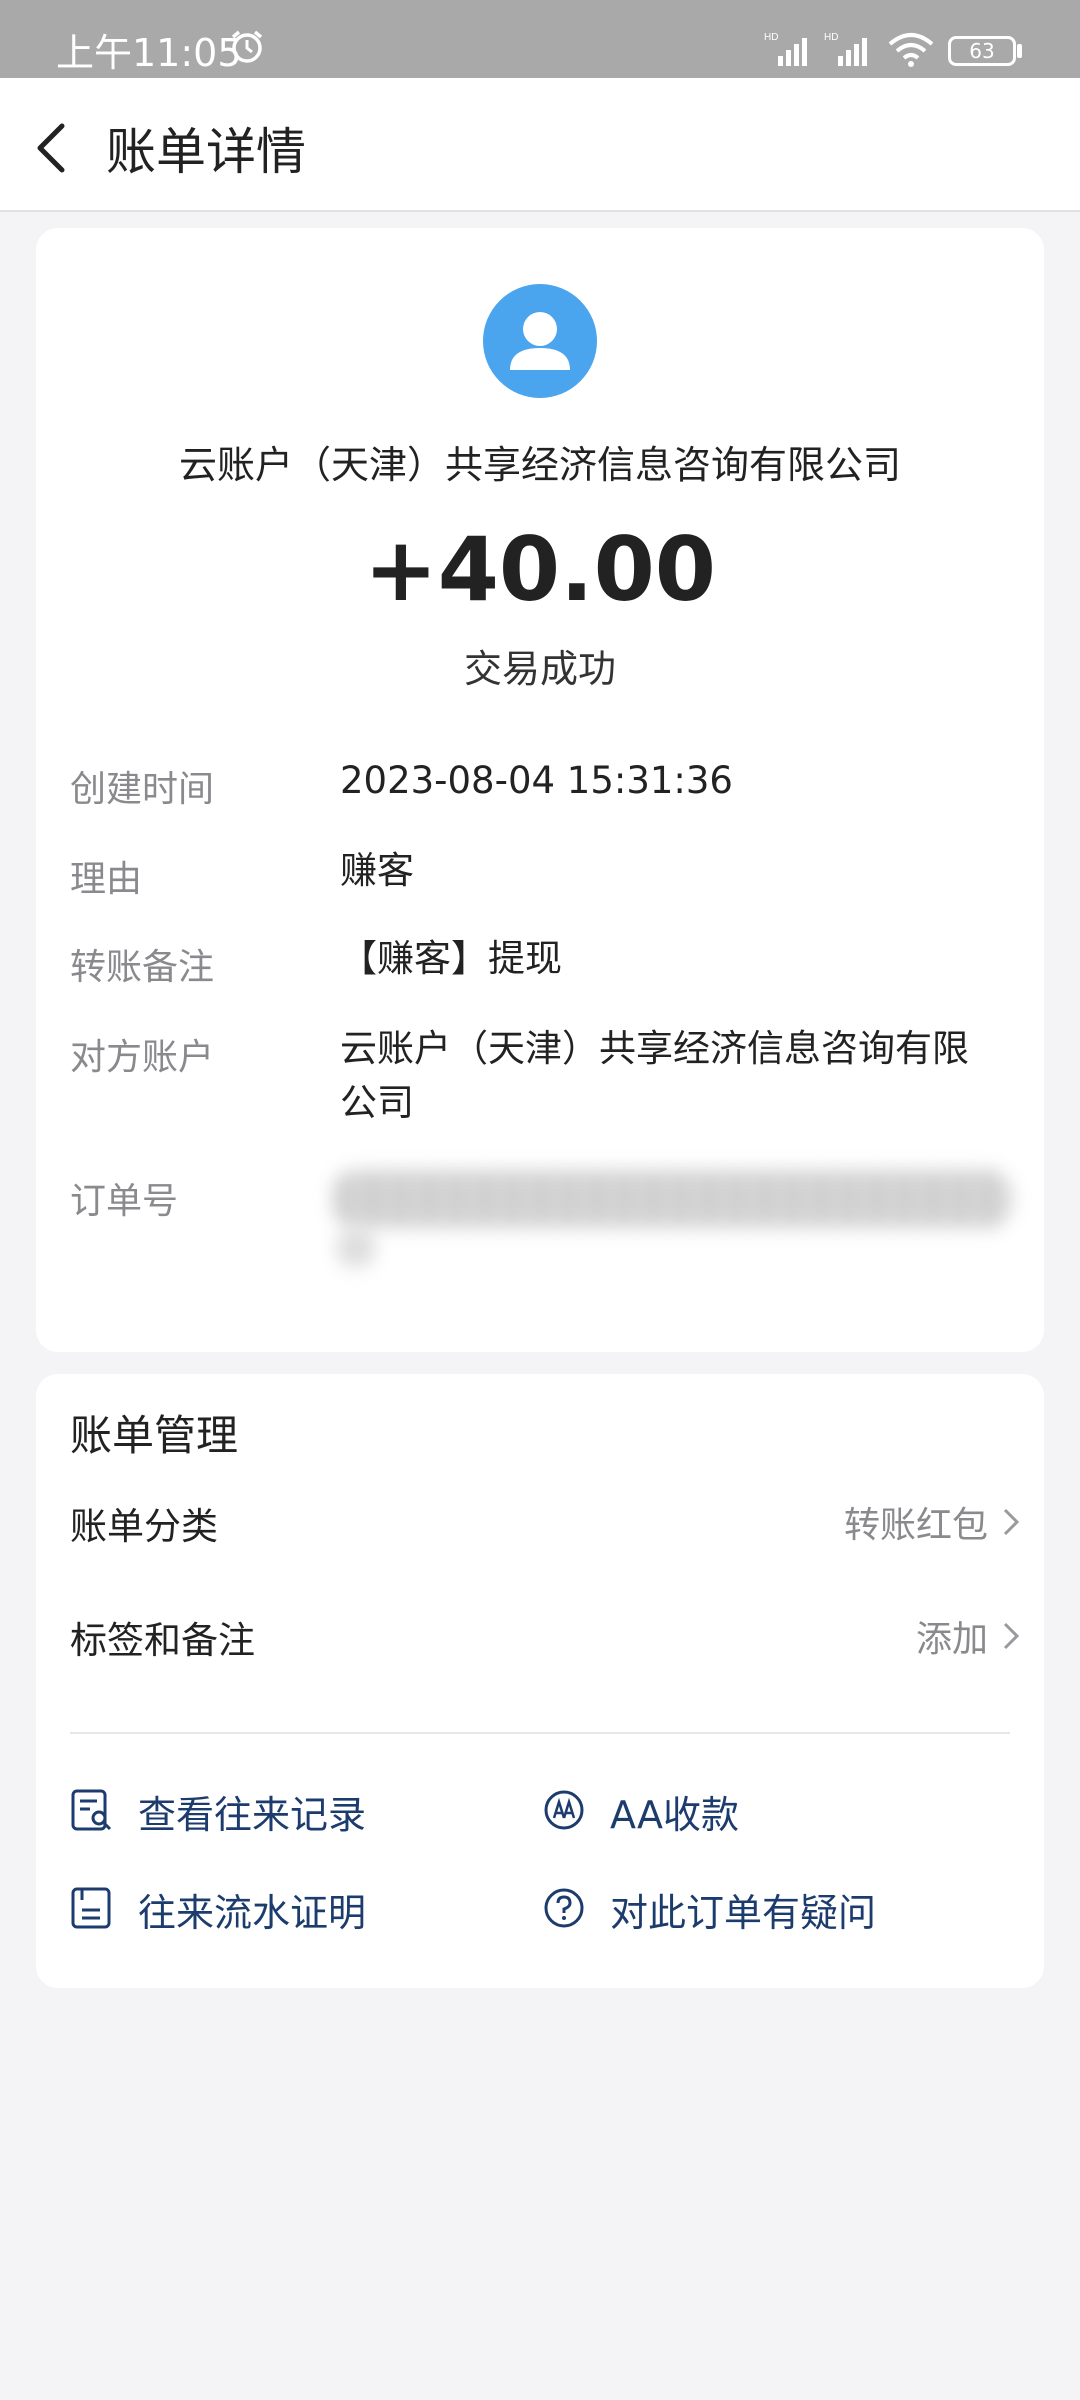 This screenshot has height=2400, width=1080. What do you see at coordinates (540, 1524) in the screenshot?
I see `bill-category-row: 账单分类 转账红包` at bounding box center [540, 1524].